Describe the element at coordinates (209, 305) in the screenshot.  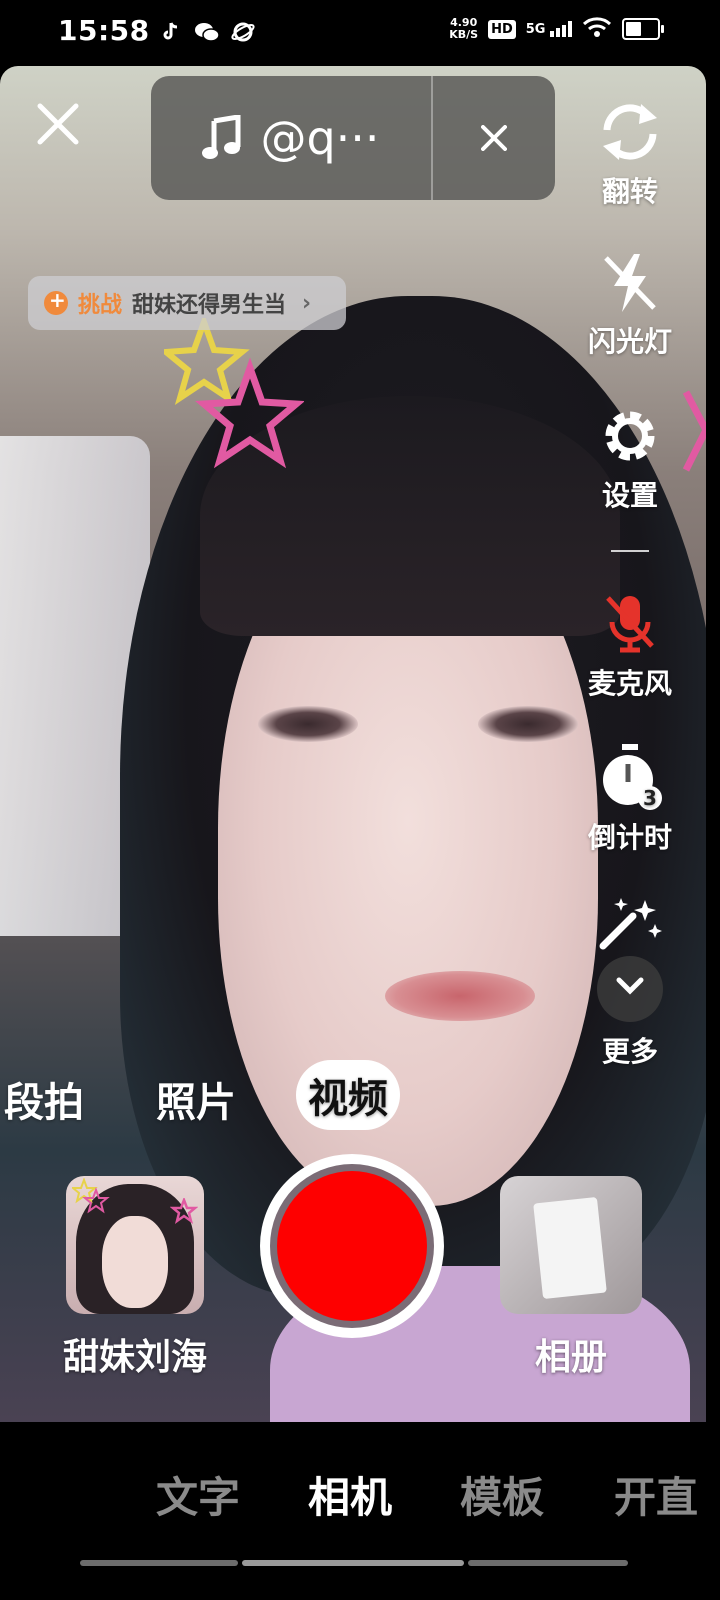
I see `challenge-title: 甜妹还得男生当` at that location.